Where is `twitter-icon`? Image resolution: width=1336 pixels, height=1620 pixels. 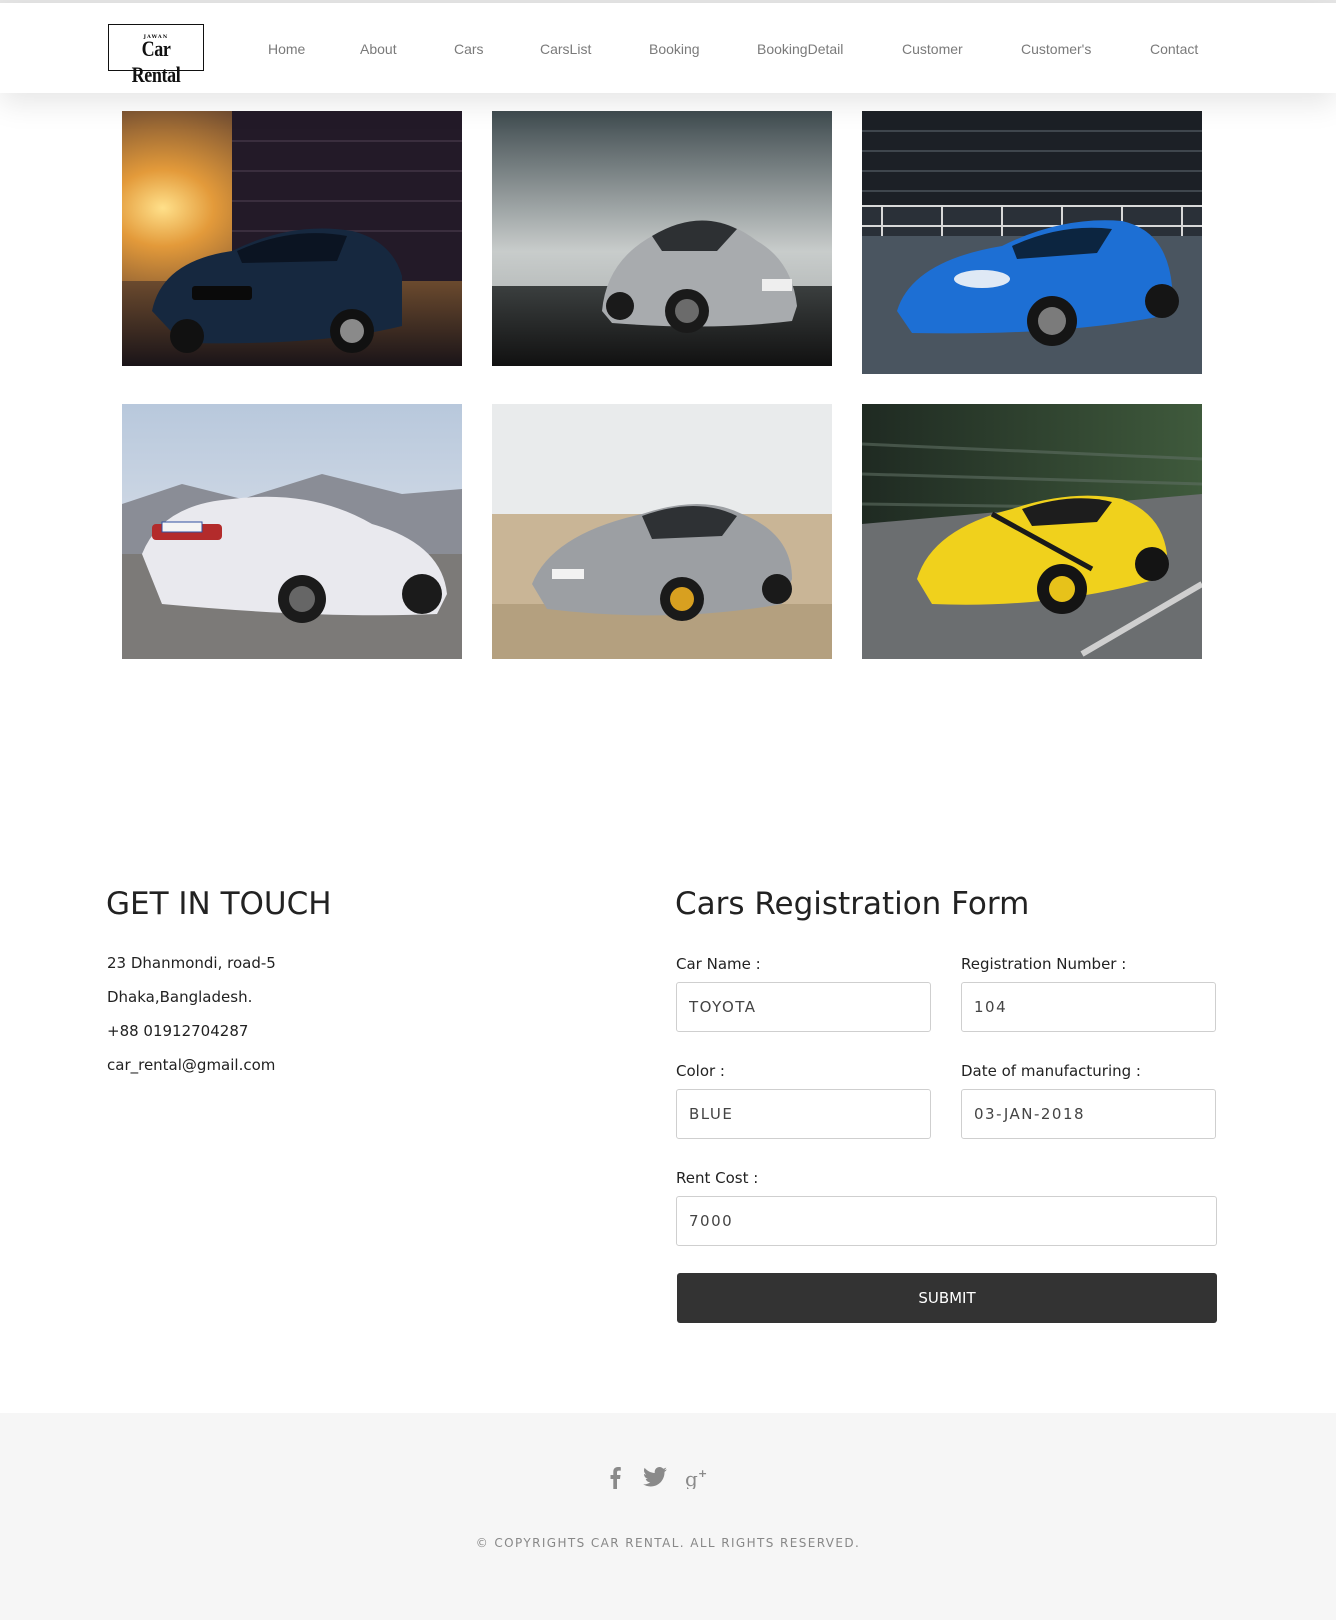
twitter-icon is located at coordinates (655, 1479).